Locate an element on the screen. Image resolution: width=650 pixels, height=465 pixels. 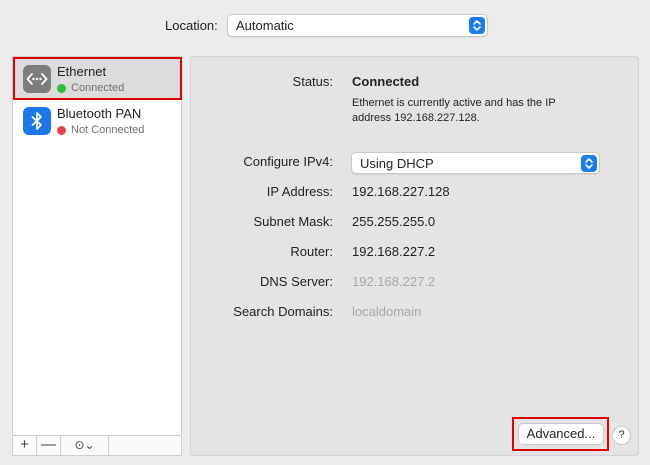
location-row: Location: Automatic is located at coordinates (325, 26).